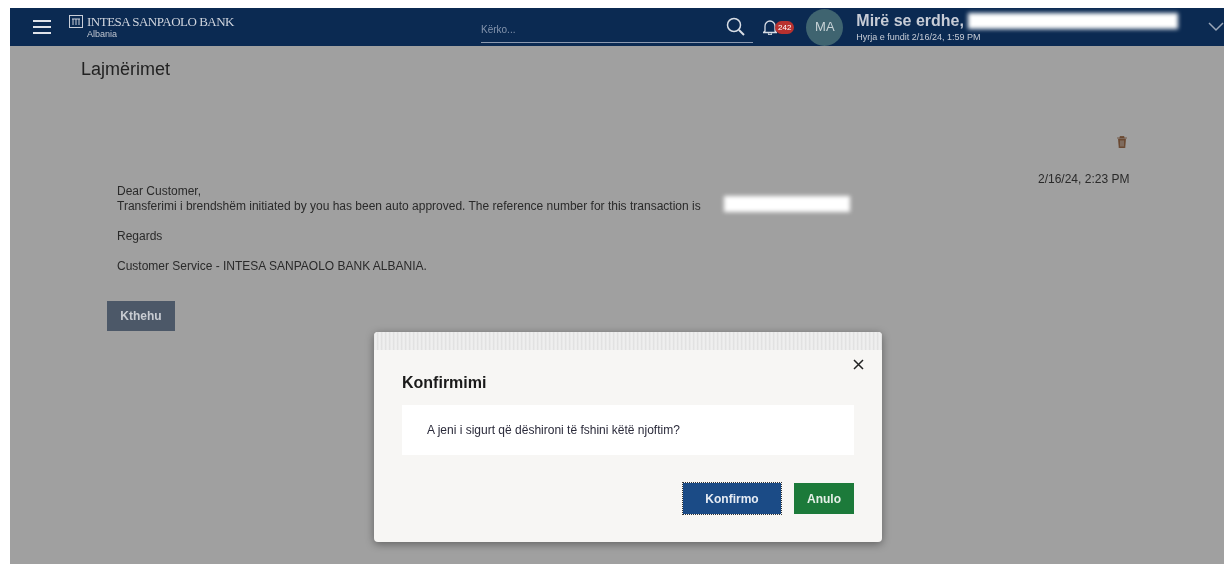 The height and width of the screenshot is (564, 1224). Describe the element at coordinates (825, 27) in the screenshot. I see `user-avatar: MA` at that location.